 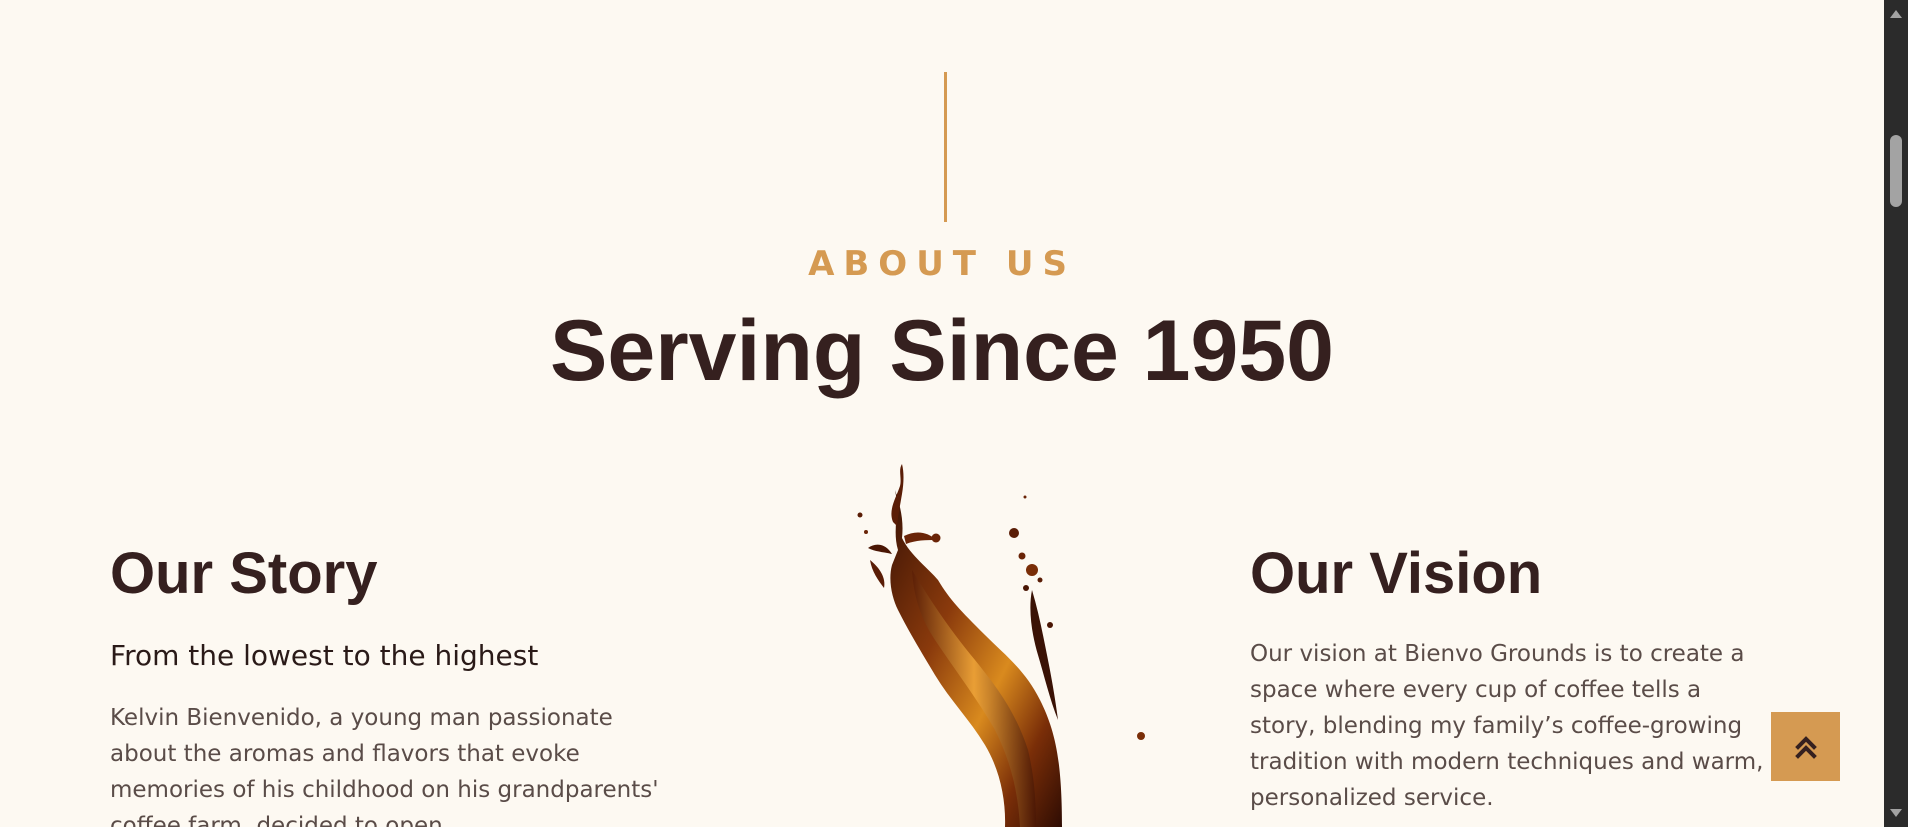 I want to click on coffee-splash-image, so click(x=1001, y=645).